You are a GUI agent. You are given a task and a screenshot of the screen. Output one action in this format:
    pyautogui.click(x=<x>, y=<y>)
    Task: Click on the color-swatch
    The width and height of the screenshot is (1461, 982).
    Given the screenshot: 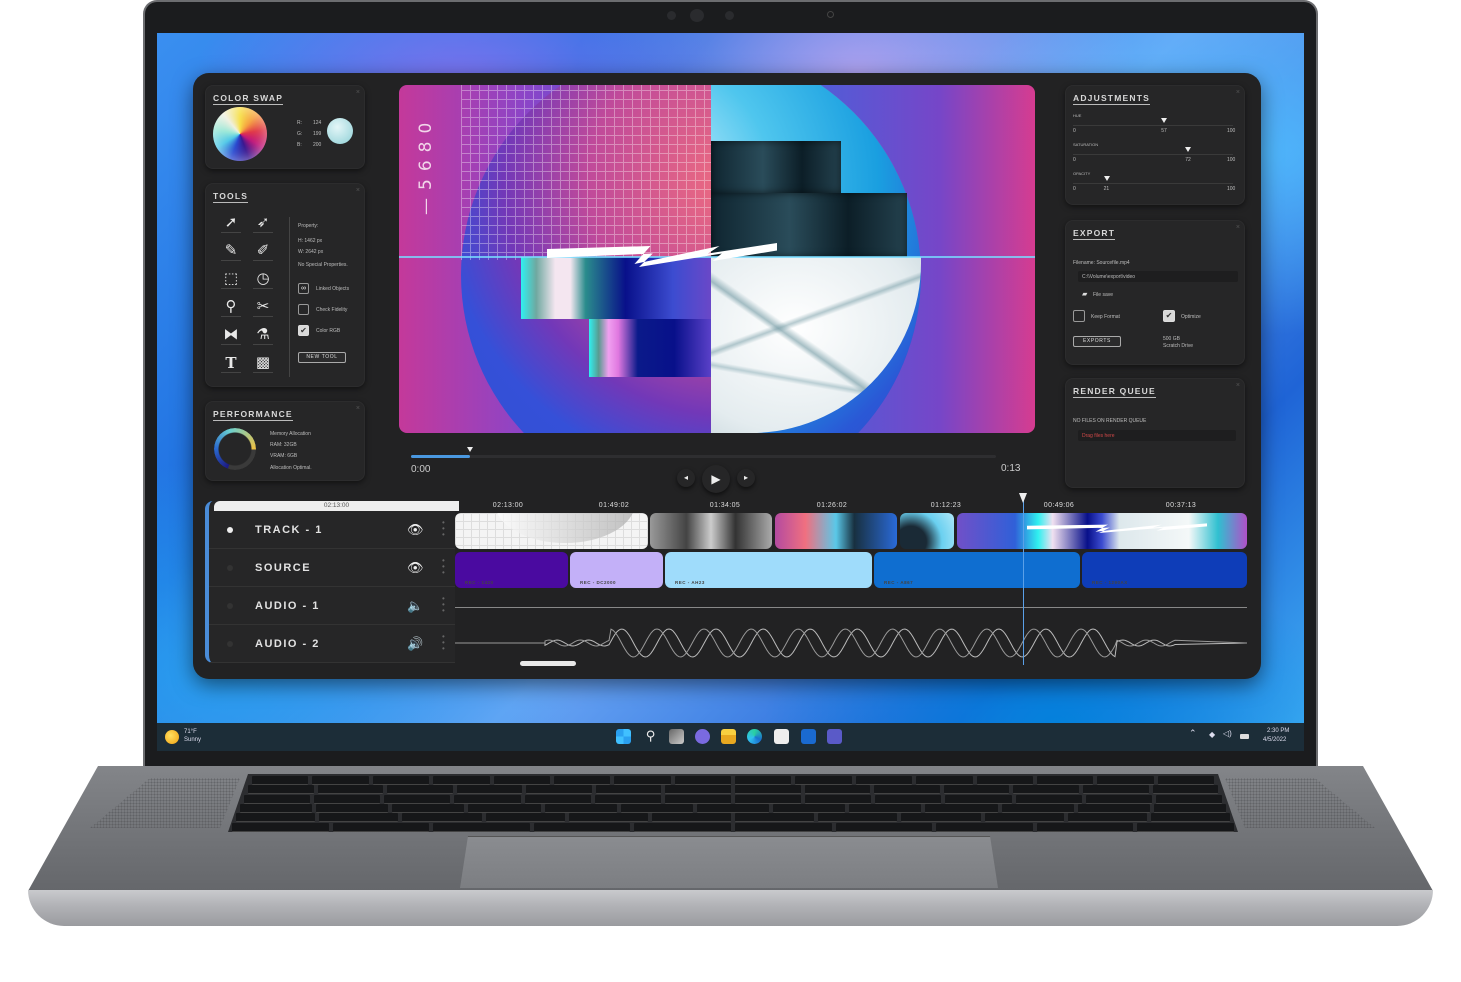 What is the action you would take?
    pyautogui.click(x=340, y=131)
    